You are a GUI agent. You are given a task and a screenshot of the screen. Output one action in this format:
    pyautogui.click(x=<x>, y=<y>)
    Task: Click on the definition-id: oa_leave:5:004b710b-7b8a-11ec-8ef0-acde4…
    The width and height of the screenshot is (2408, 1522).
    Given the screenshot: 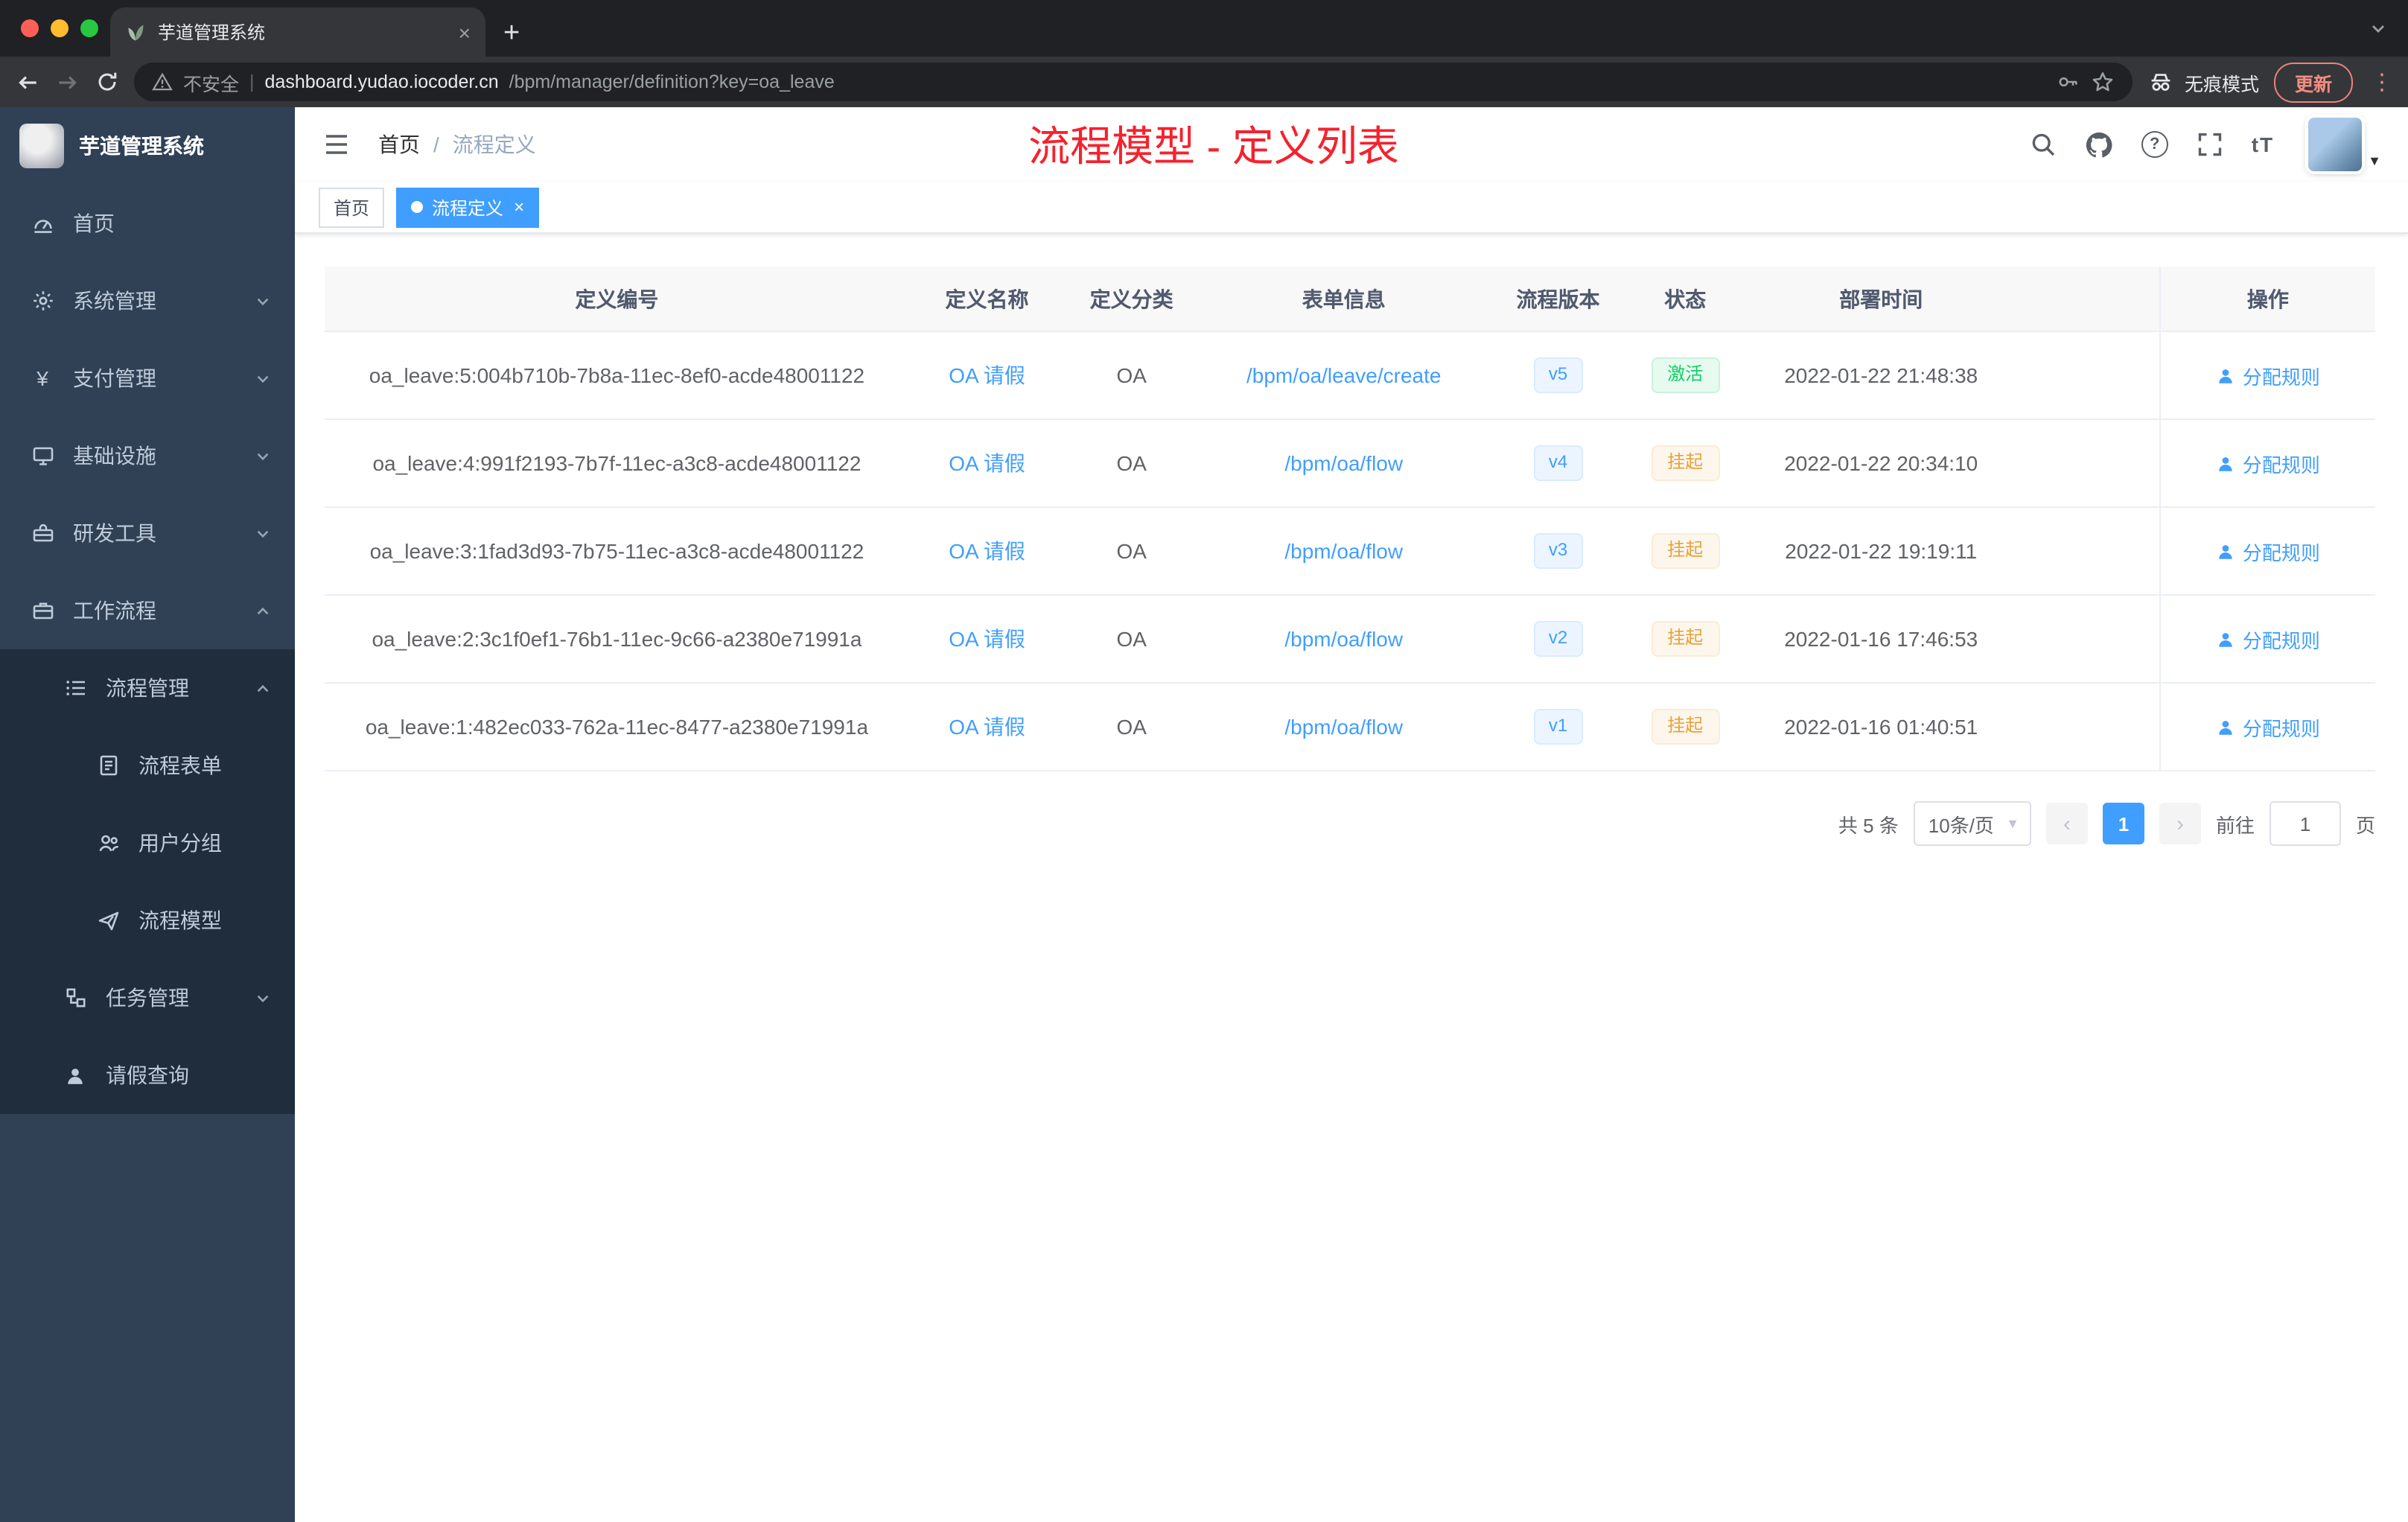 What is the action you would take?
    pyautogui.click(x=617, y=375)
    